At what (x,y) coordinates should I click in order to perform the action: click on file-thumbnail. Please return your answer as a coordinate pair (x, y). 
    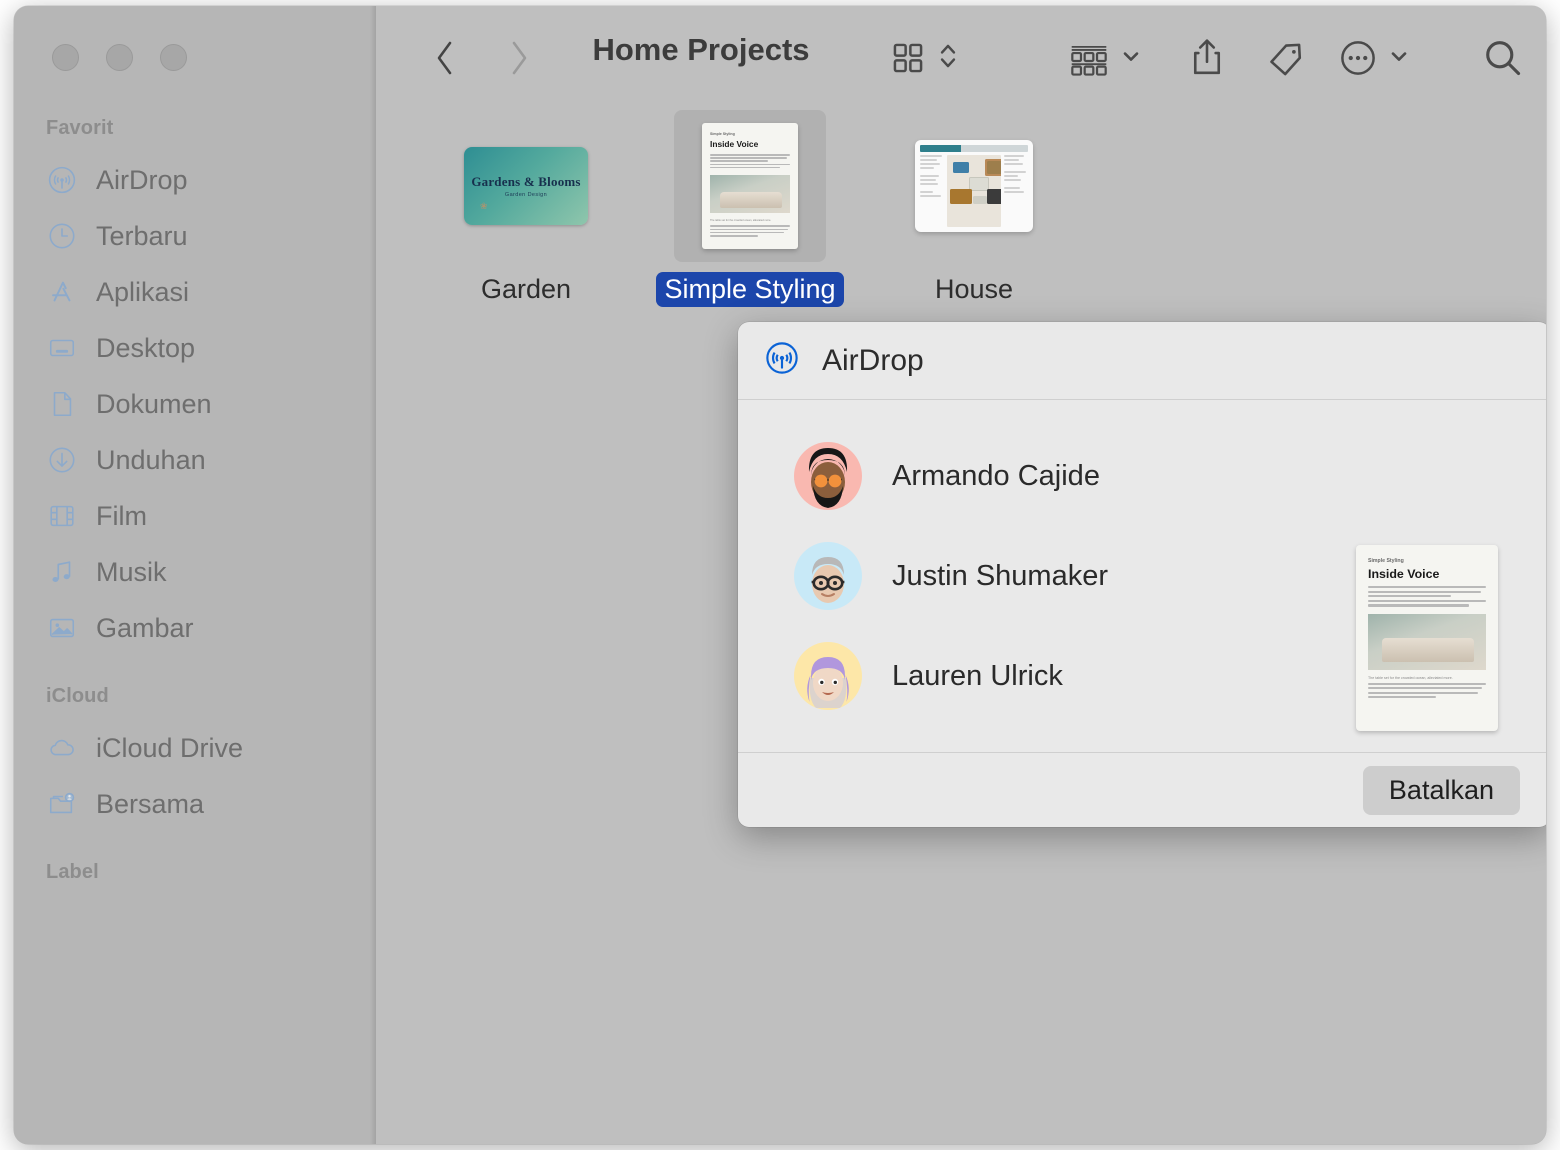
    Looking at the image, I should click on (974, 186).